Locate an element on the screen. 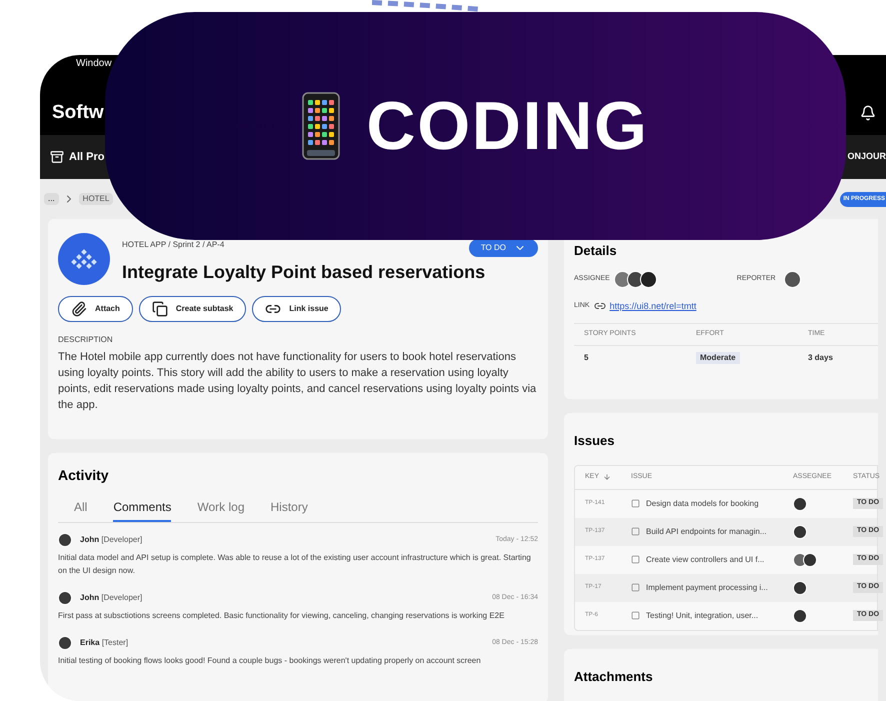 This screenshot has width=886, height=701. activity-tab: History is located at coordinates (289, 510).